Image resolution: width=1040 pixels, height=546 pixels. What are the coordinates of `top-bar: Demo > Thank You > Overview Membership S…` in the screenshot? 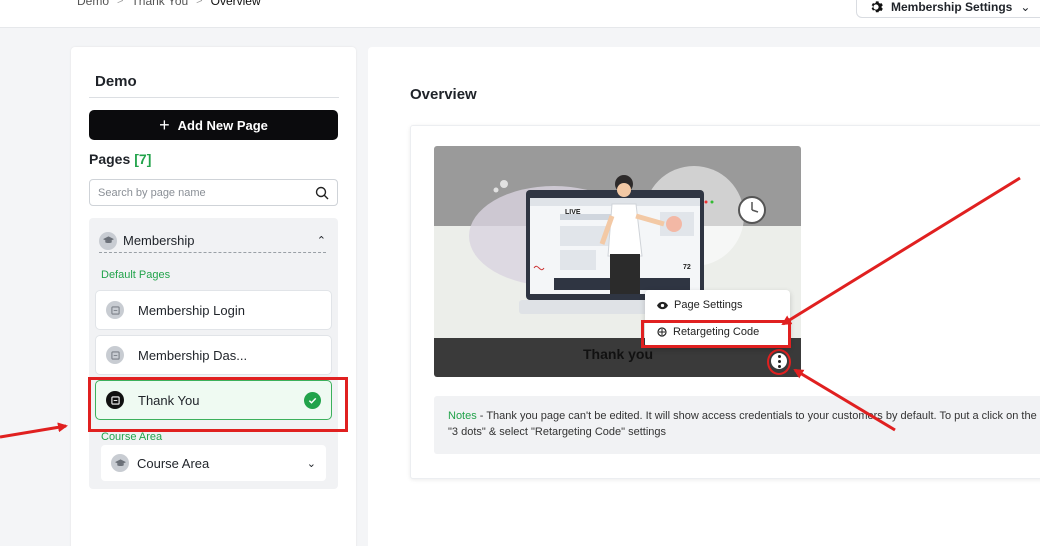 It's located at (520, 14).